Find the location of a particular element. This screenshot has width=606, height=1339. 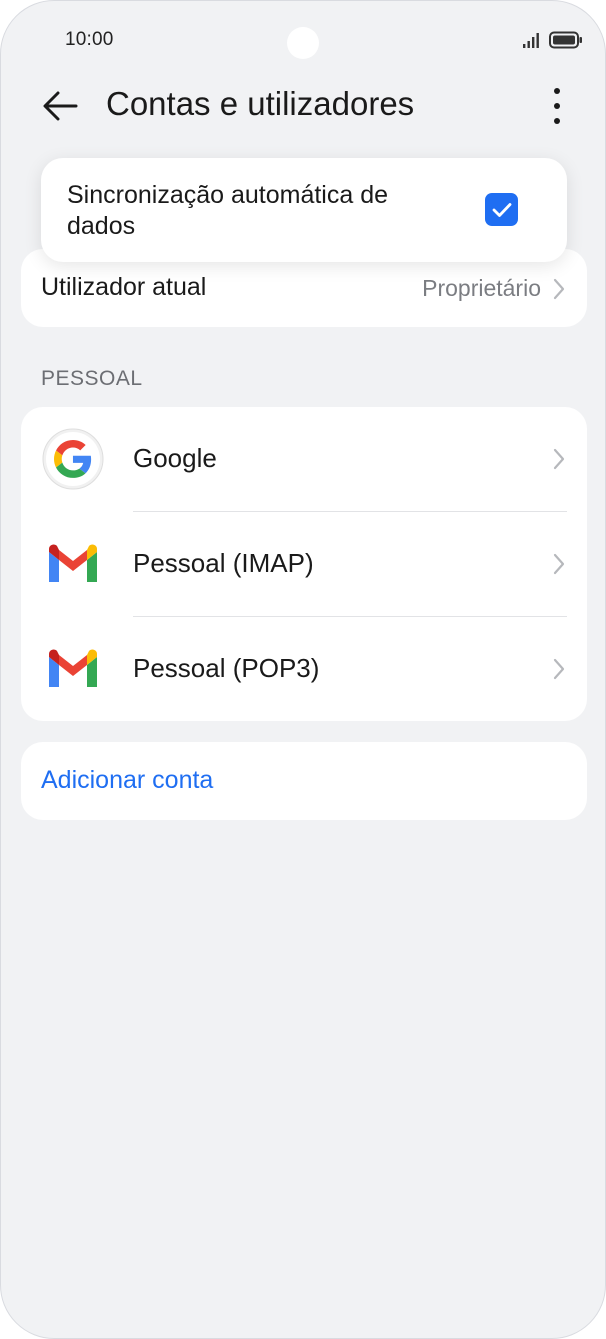

more-vertical-icon is located at coordinates (557, 106).